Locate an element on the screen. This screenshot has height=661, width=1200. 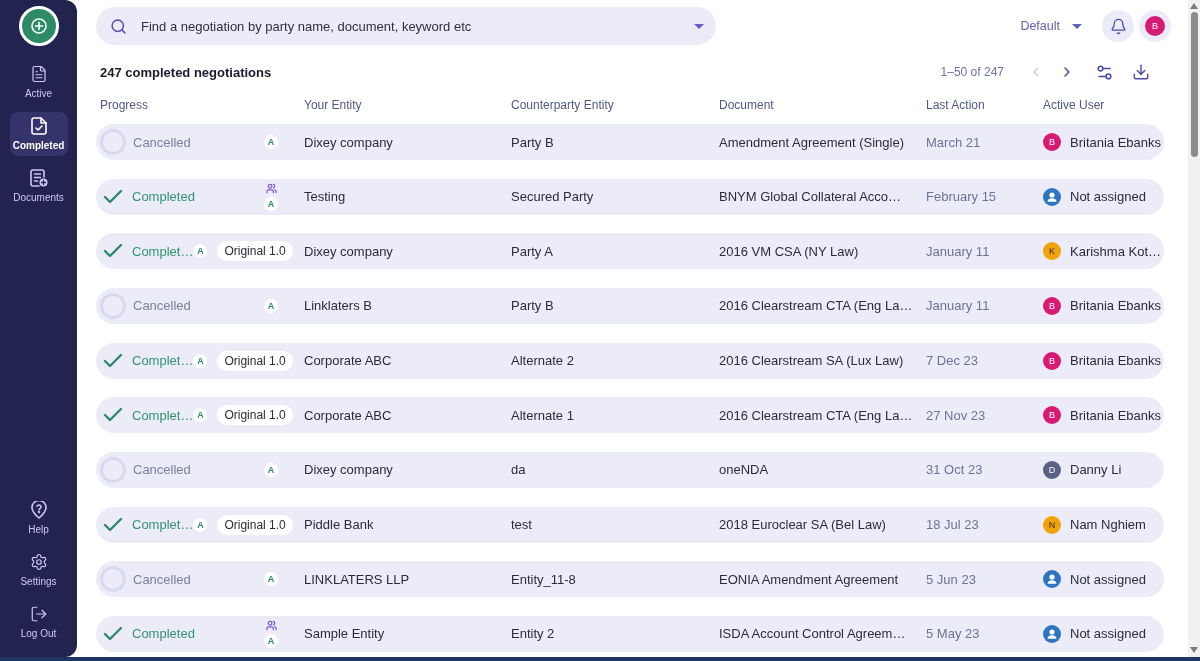
nav-item: Documents is located at coordinates (38, 186).